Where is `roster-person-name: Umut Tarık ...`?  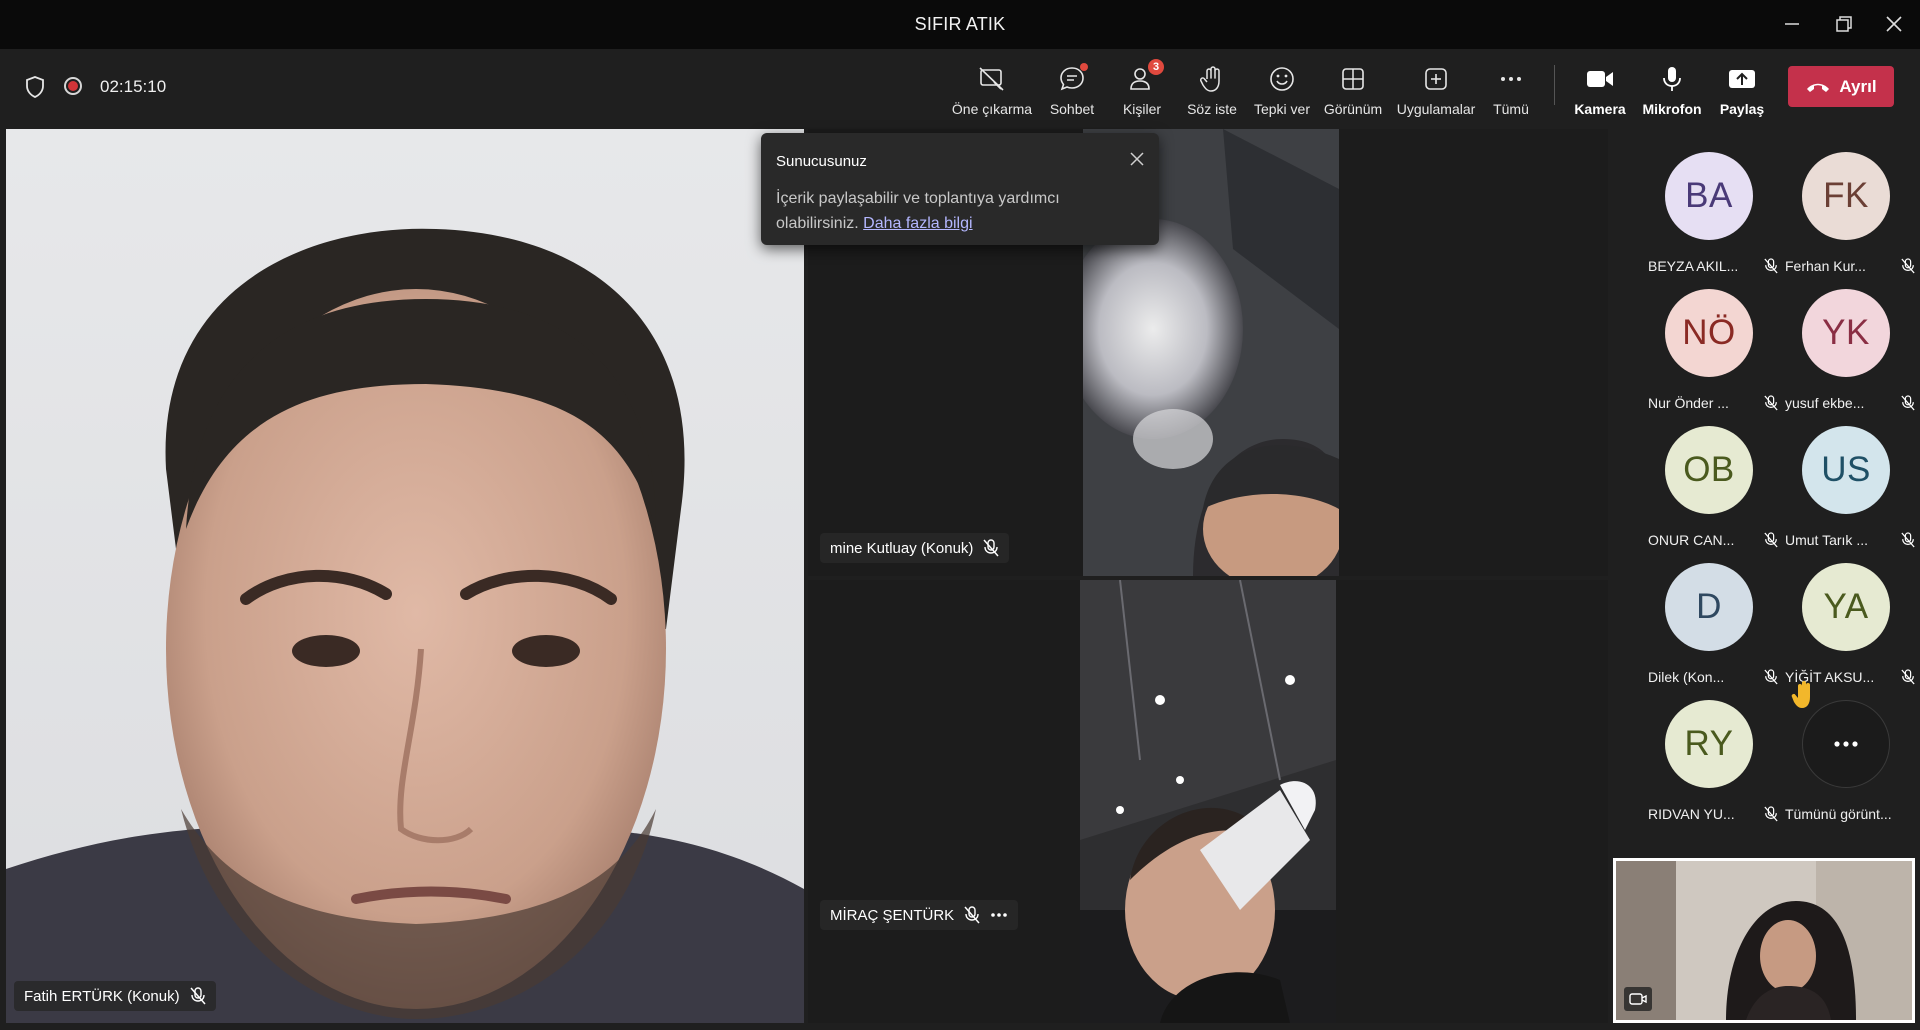
roster-person-name: Umut Tarık ... is located at coordinates (1826, 540).